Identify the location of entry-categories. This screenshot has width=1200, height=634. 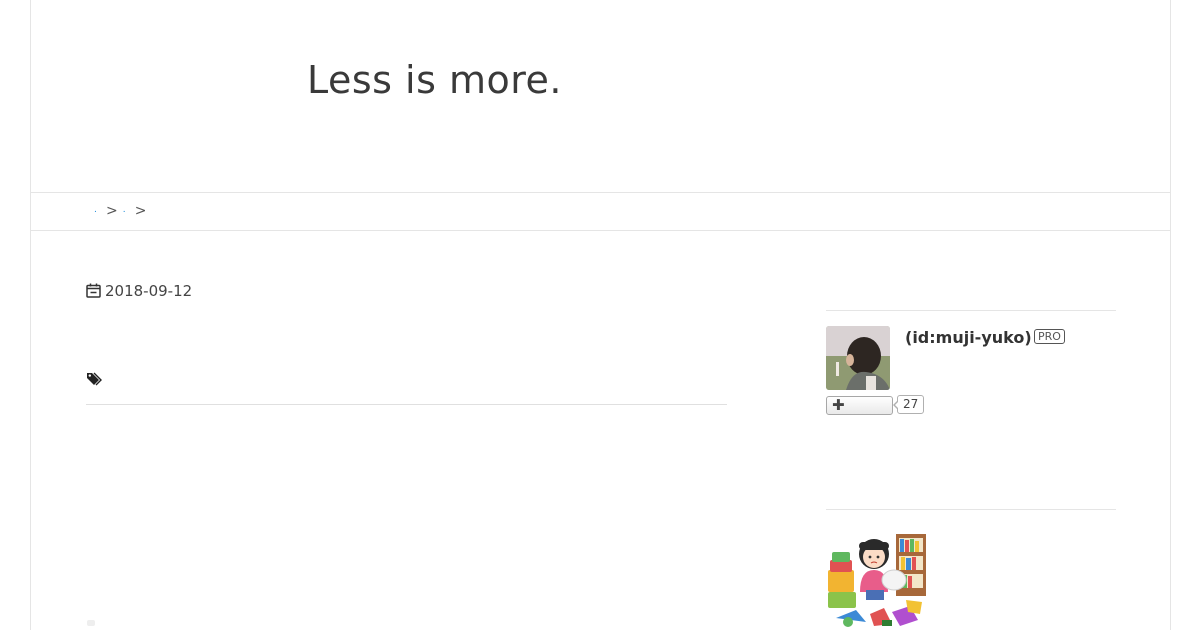
(94, 381).